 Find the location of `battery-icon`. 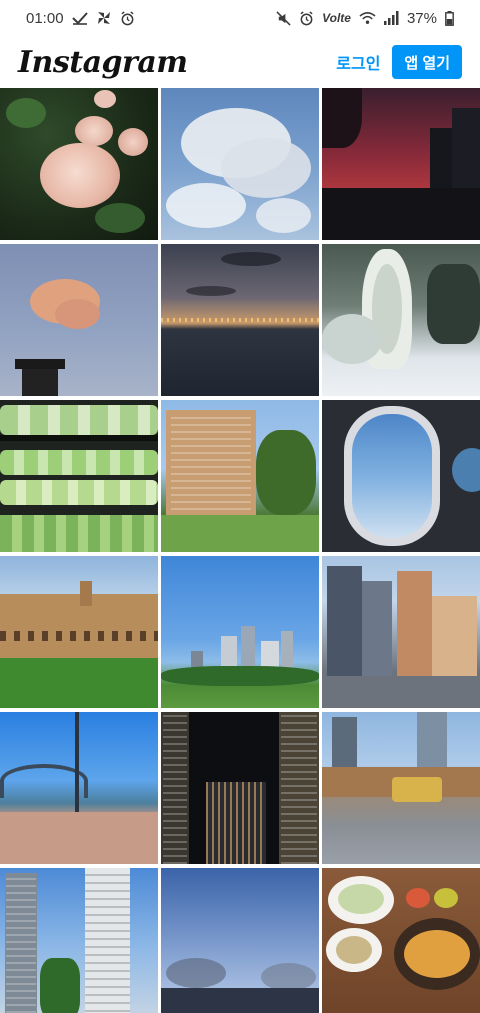

battery-icon is located at coordinates (449, 18).